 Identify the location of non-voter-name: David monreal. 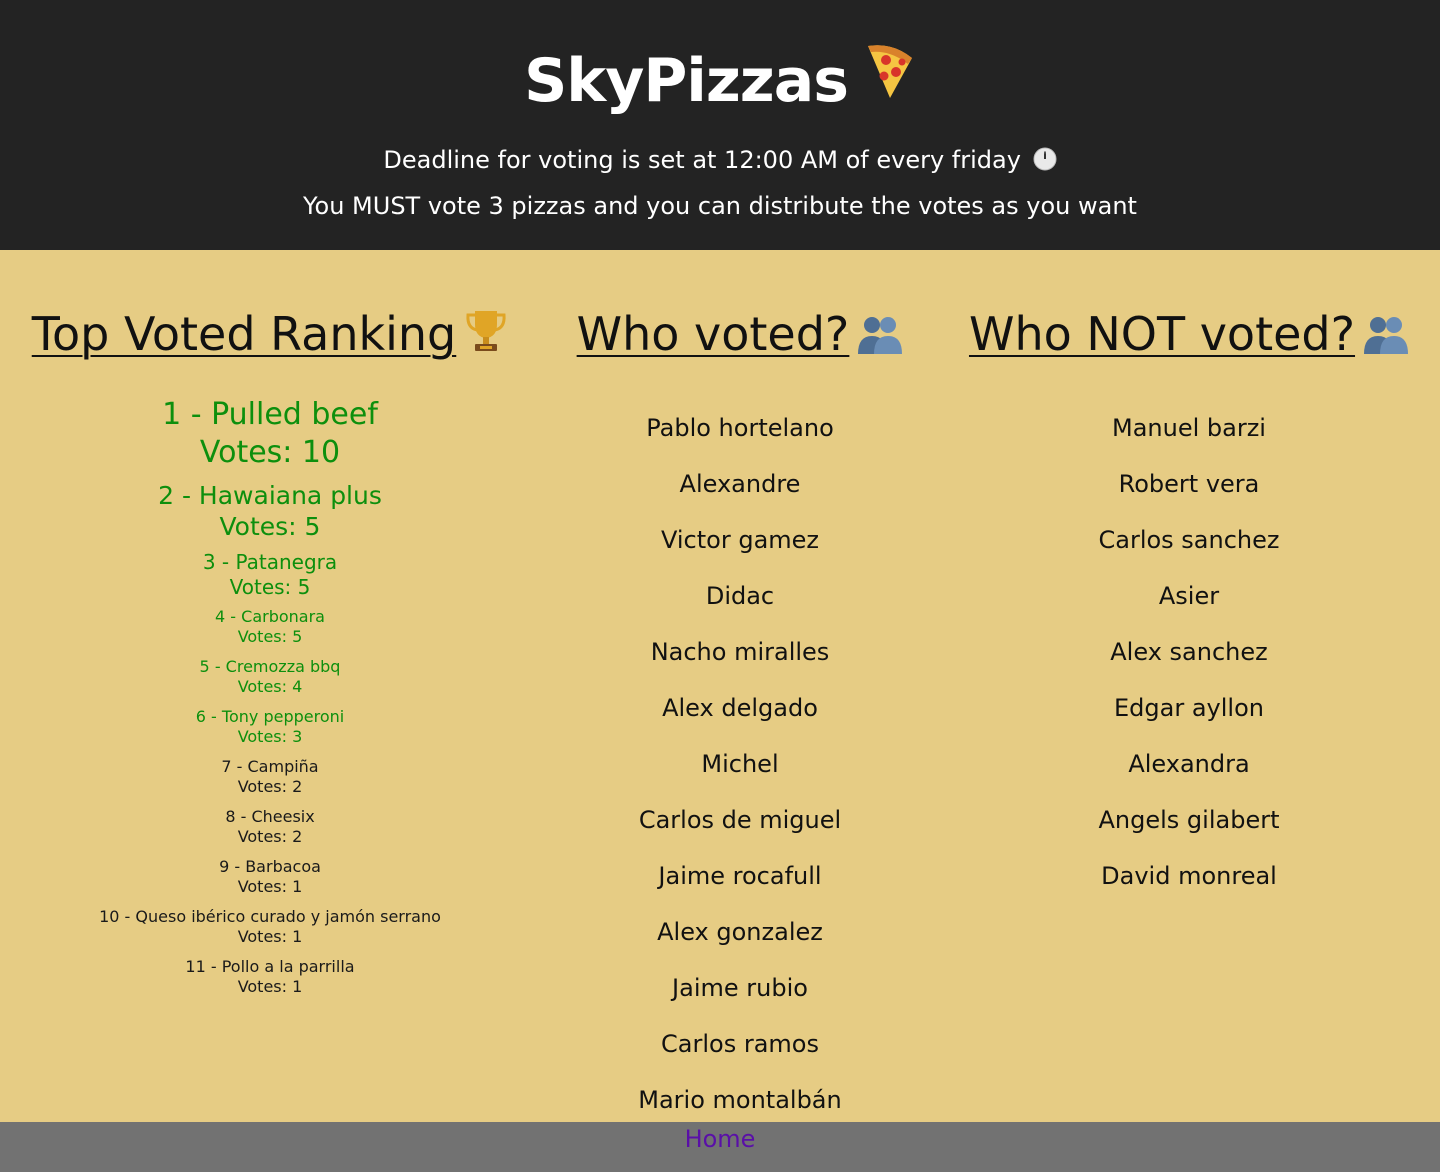
(1189, 876).